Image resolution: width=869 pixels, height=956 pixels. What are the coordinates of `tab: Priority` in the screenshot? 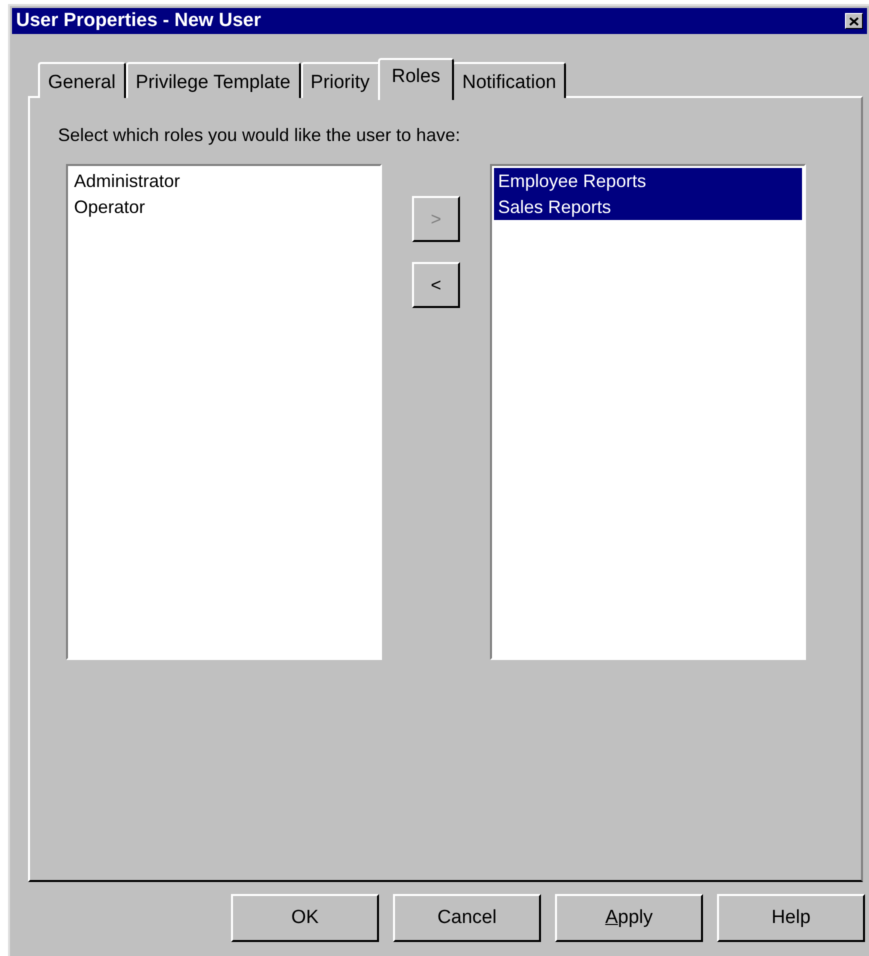 It's located at (340, 80).